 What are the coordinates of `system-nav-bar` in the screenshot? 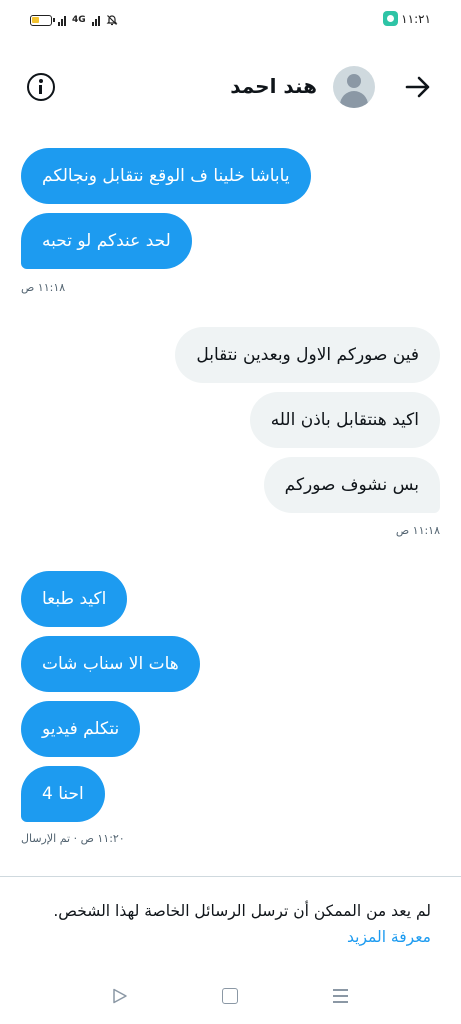 It's located at (230, 996).